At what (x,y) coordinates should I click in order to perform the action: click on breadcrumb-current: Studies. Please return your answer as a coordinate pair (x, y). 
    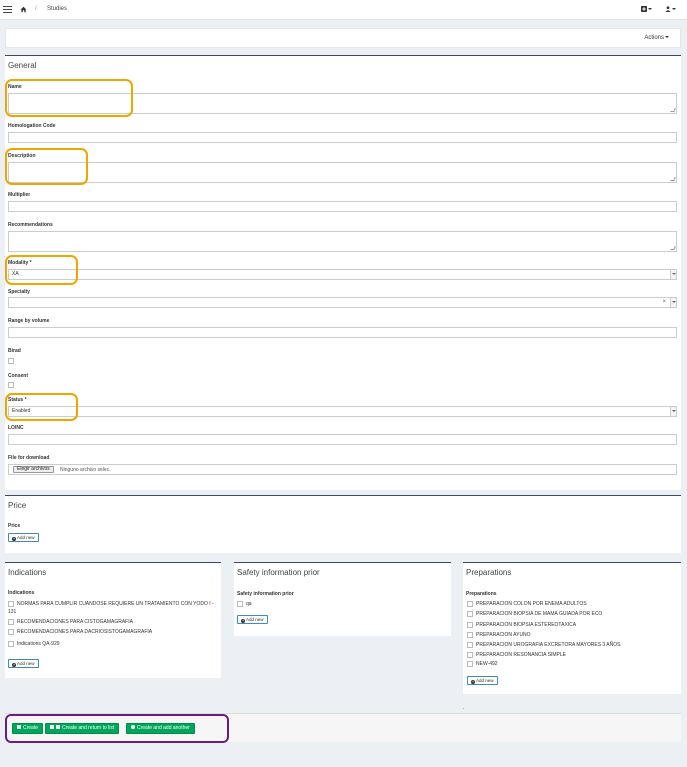
    Looking at the image, I should click on (57, 9).